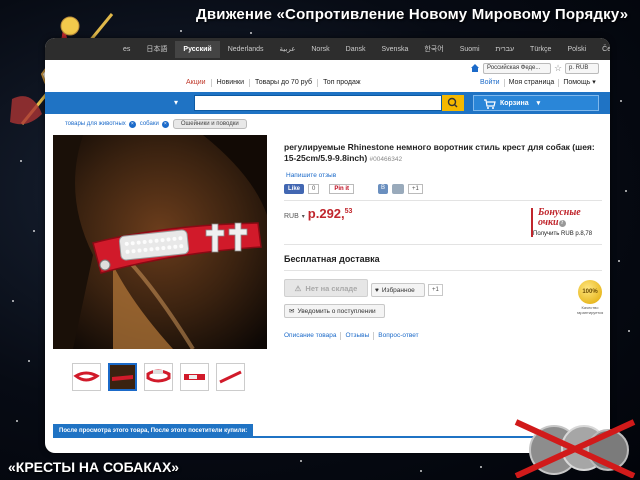 The width and height of the screenshot is (640, 480). I want to click on notify-button: ✉ Уведомить о поступлении, so click(334, 311).